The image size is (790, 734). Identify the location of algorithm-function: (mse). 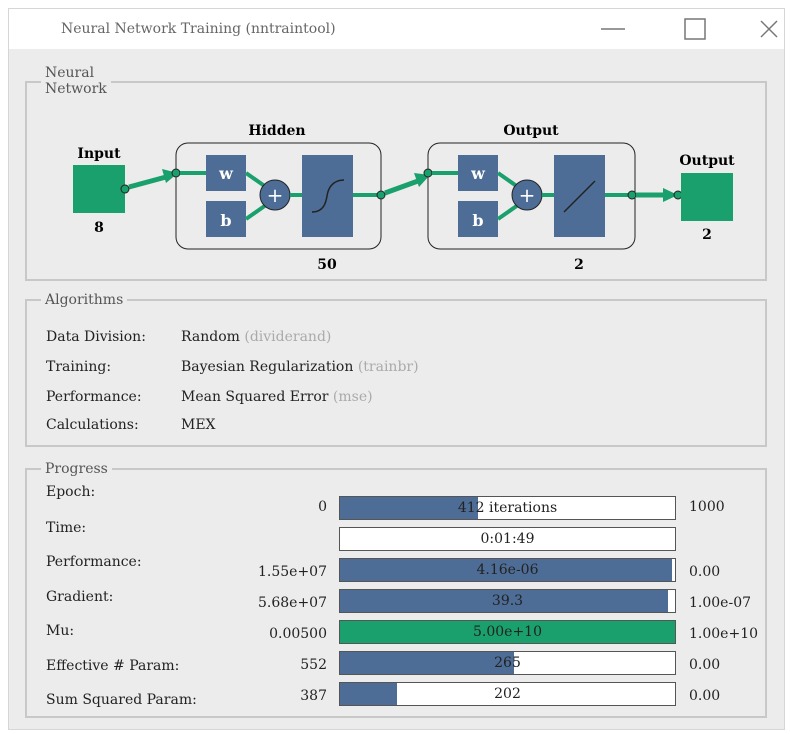
(352, 397).